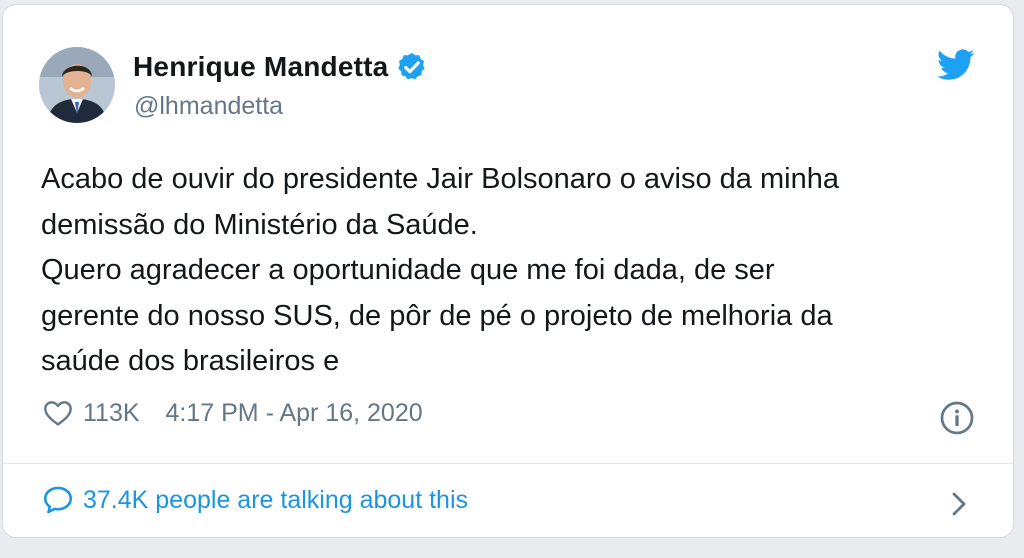 The width and height of the screenshot is (1024, 558). Describe the element at coordinates (508, 463) in the screenshot. I see `divider` at that location.